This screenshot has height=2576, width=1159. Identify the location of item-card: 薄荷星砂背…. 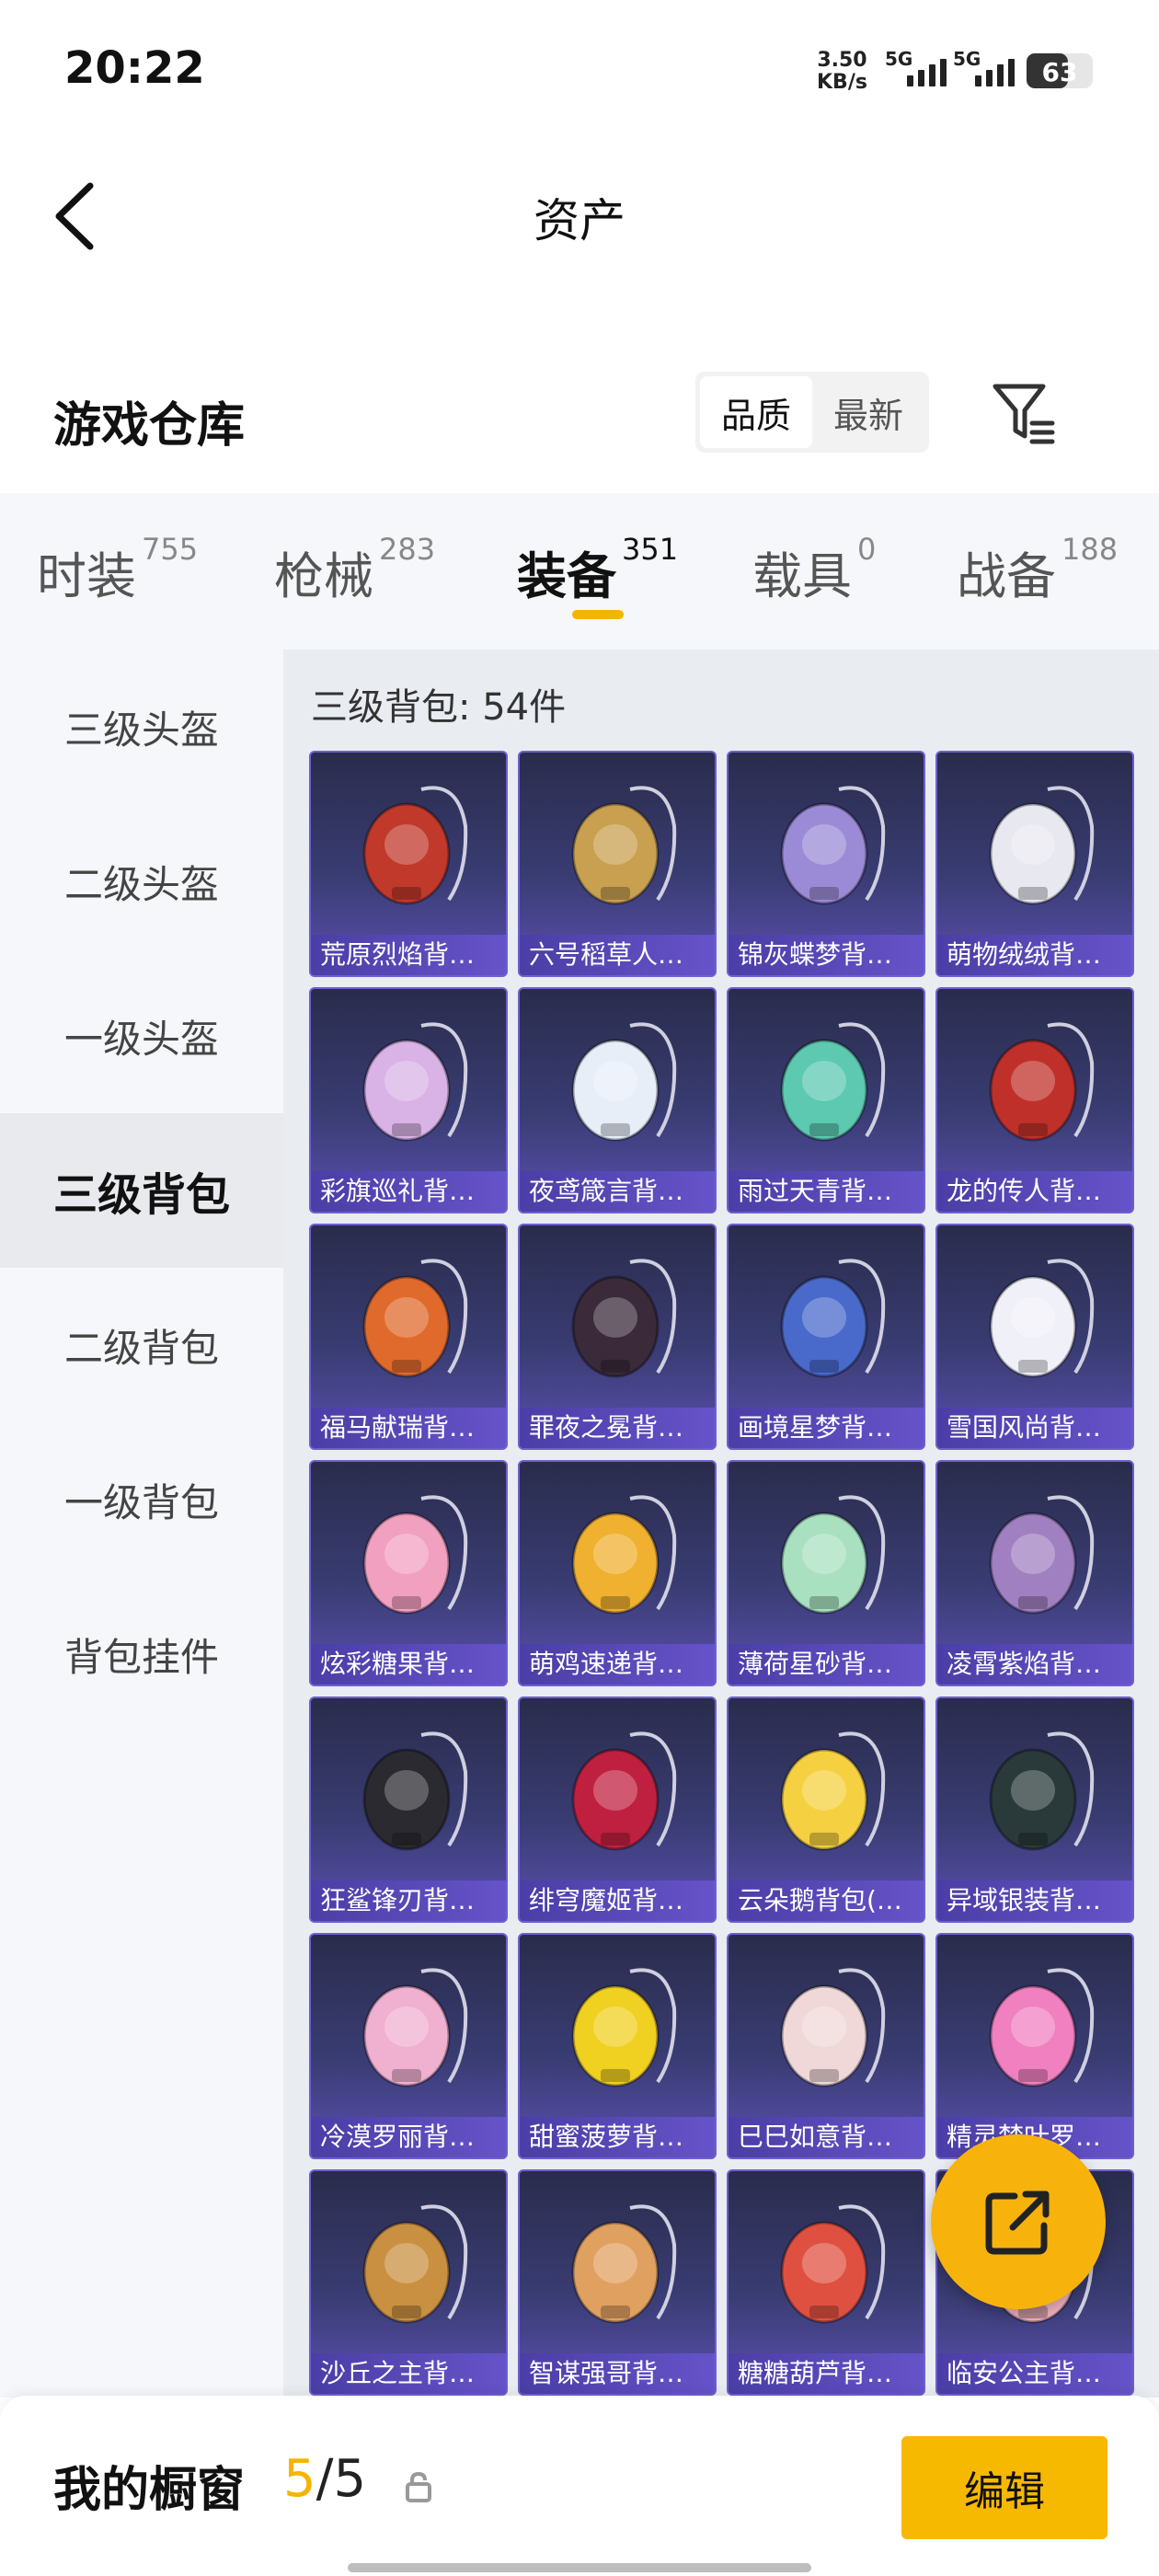
(826, 1573).